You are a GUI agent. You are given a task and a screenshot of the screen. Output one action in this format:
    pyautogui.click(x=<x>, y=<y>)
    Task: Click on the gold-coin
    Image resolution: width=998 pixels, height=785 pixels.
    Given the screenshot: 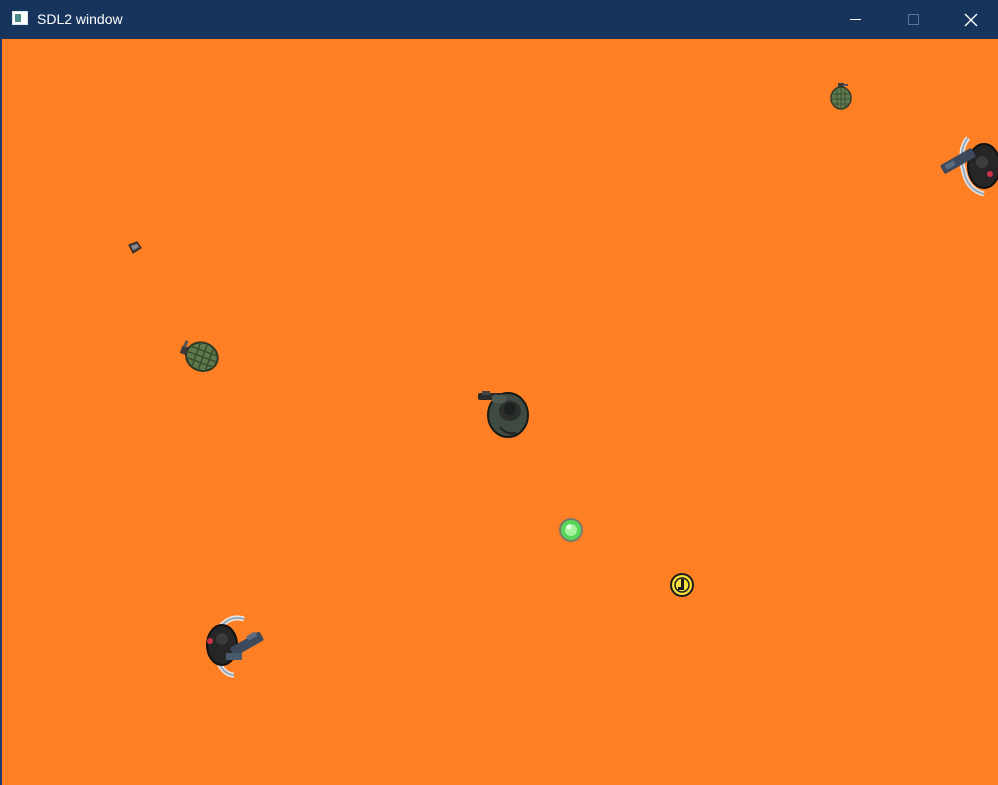 What is the action you would take?
    pyautogui.click(x=682, y=585)
    